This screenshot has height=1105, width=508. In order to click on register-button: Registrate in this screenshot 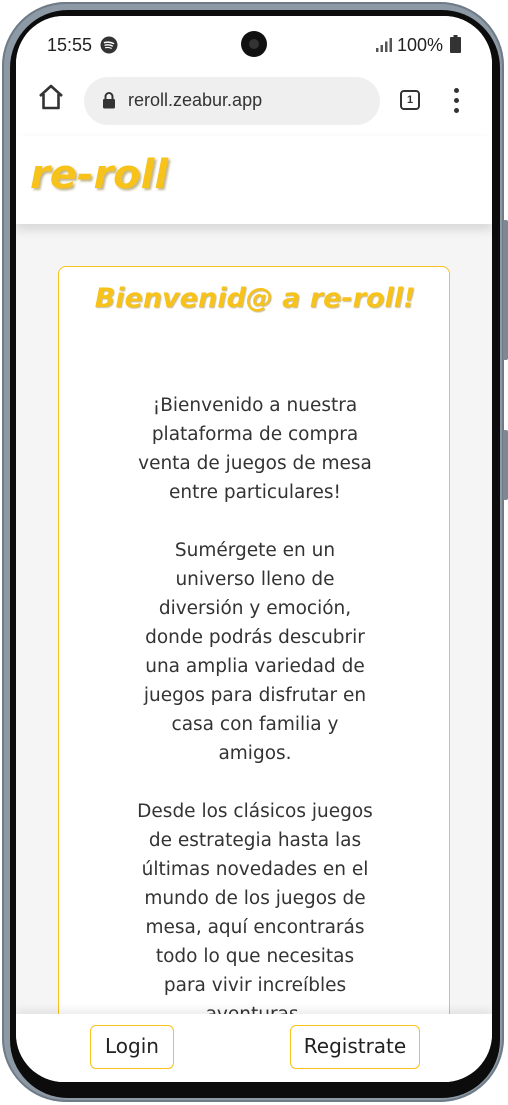, I will do `click(355, 1047)`.